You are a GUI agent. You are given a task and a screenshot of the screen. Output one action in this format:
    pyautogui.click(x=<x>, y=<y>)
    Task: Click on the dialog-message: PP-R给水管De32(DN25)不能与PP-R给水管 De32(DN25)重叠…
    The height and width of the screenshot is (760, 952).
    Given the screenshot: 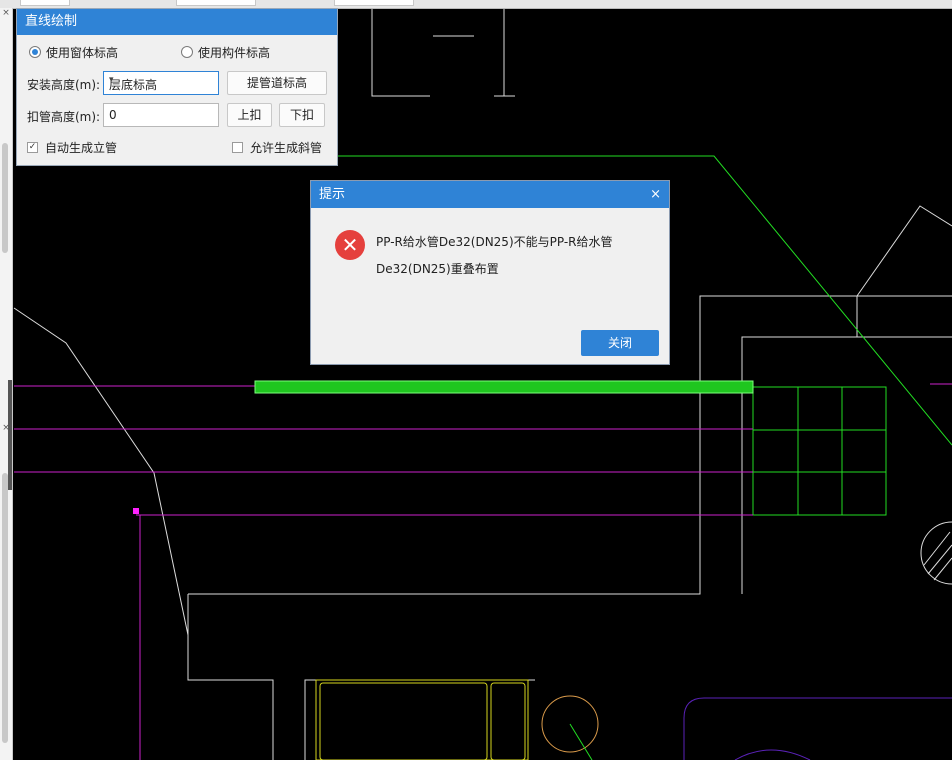 What is the action you would take?
    pyautogui.click(x=511, y=256)
    